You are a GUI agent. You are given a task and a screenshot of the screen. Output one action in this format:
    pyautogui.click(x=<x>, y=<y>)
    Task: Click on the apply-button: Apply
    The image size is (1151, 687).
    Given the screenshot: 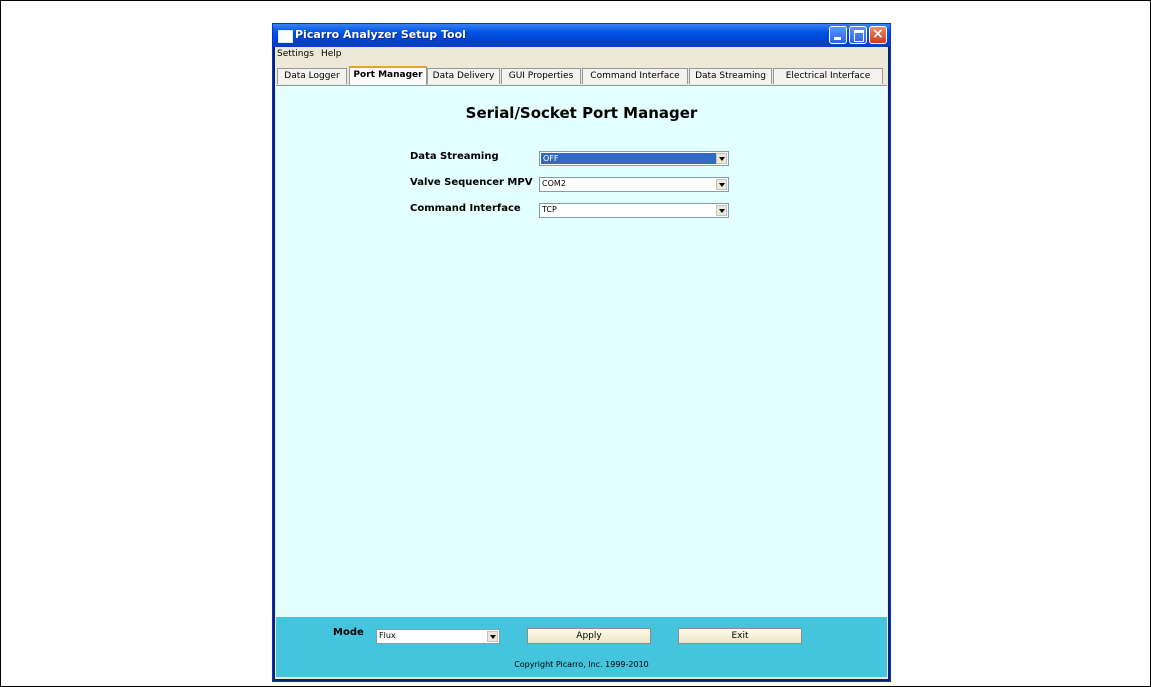 What is the action you would take?
    pyautogui.click(x=589, y=636)
    